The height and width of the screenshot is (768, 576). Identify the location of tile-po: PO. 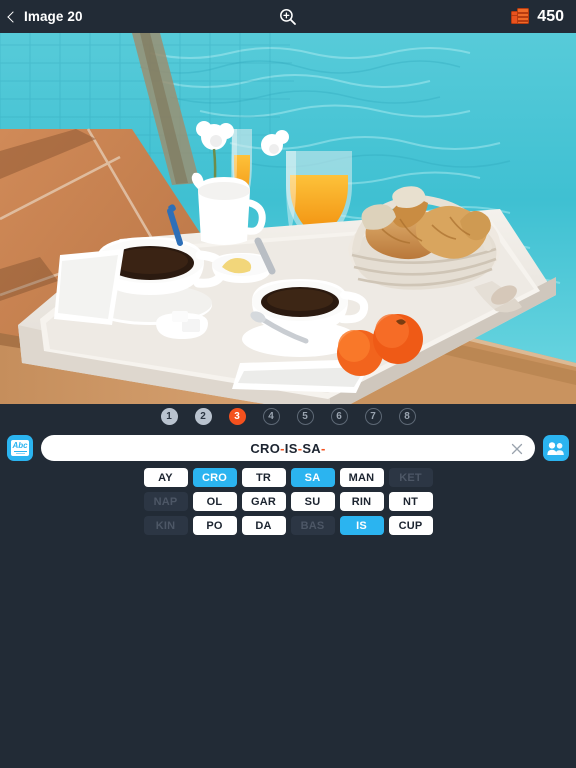
(214, 525).